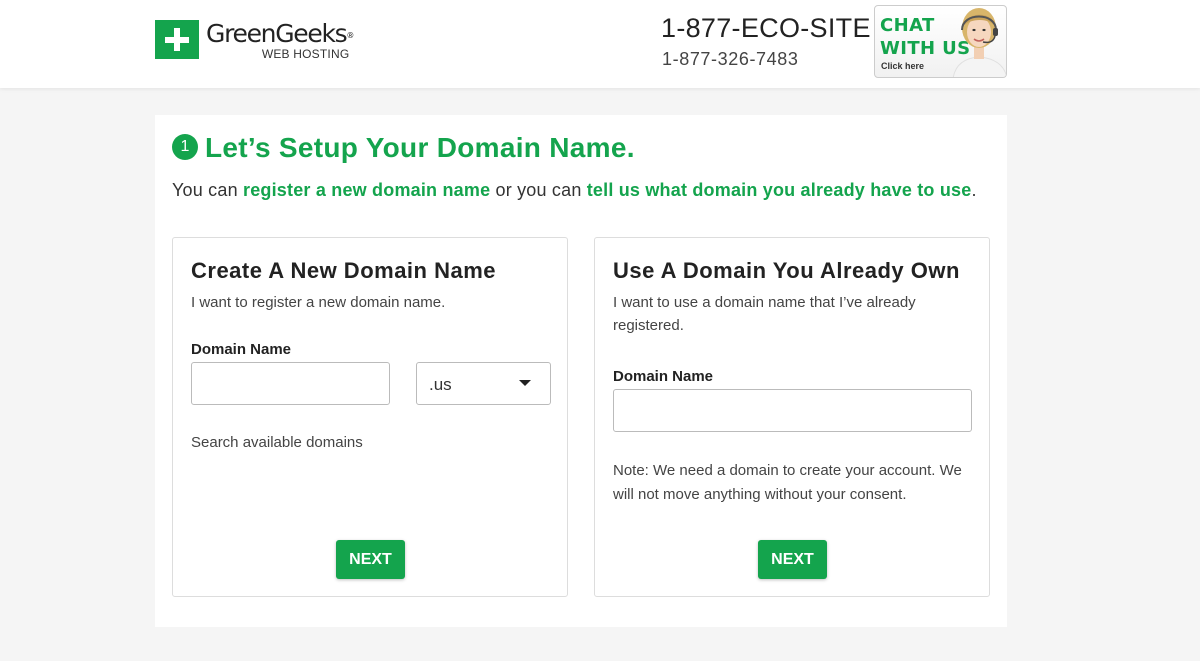 This screenshot has width=1200, height=661. What do you see at coordinates (903, 66) in the screenshot?
I see `chat-click-here: Click here` at bounding box center [903, 66].